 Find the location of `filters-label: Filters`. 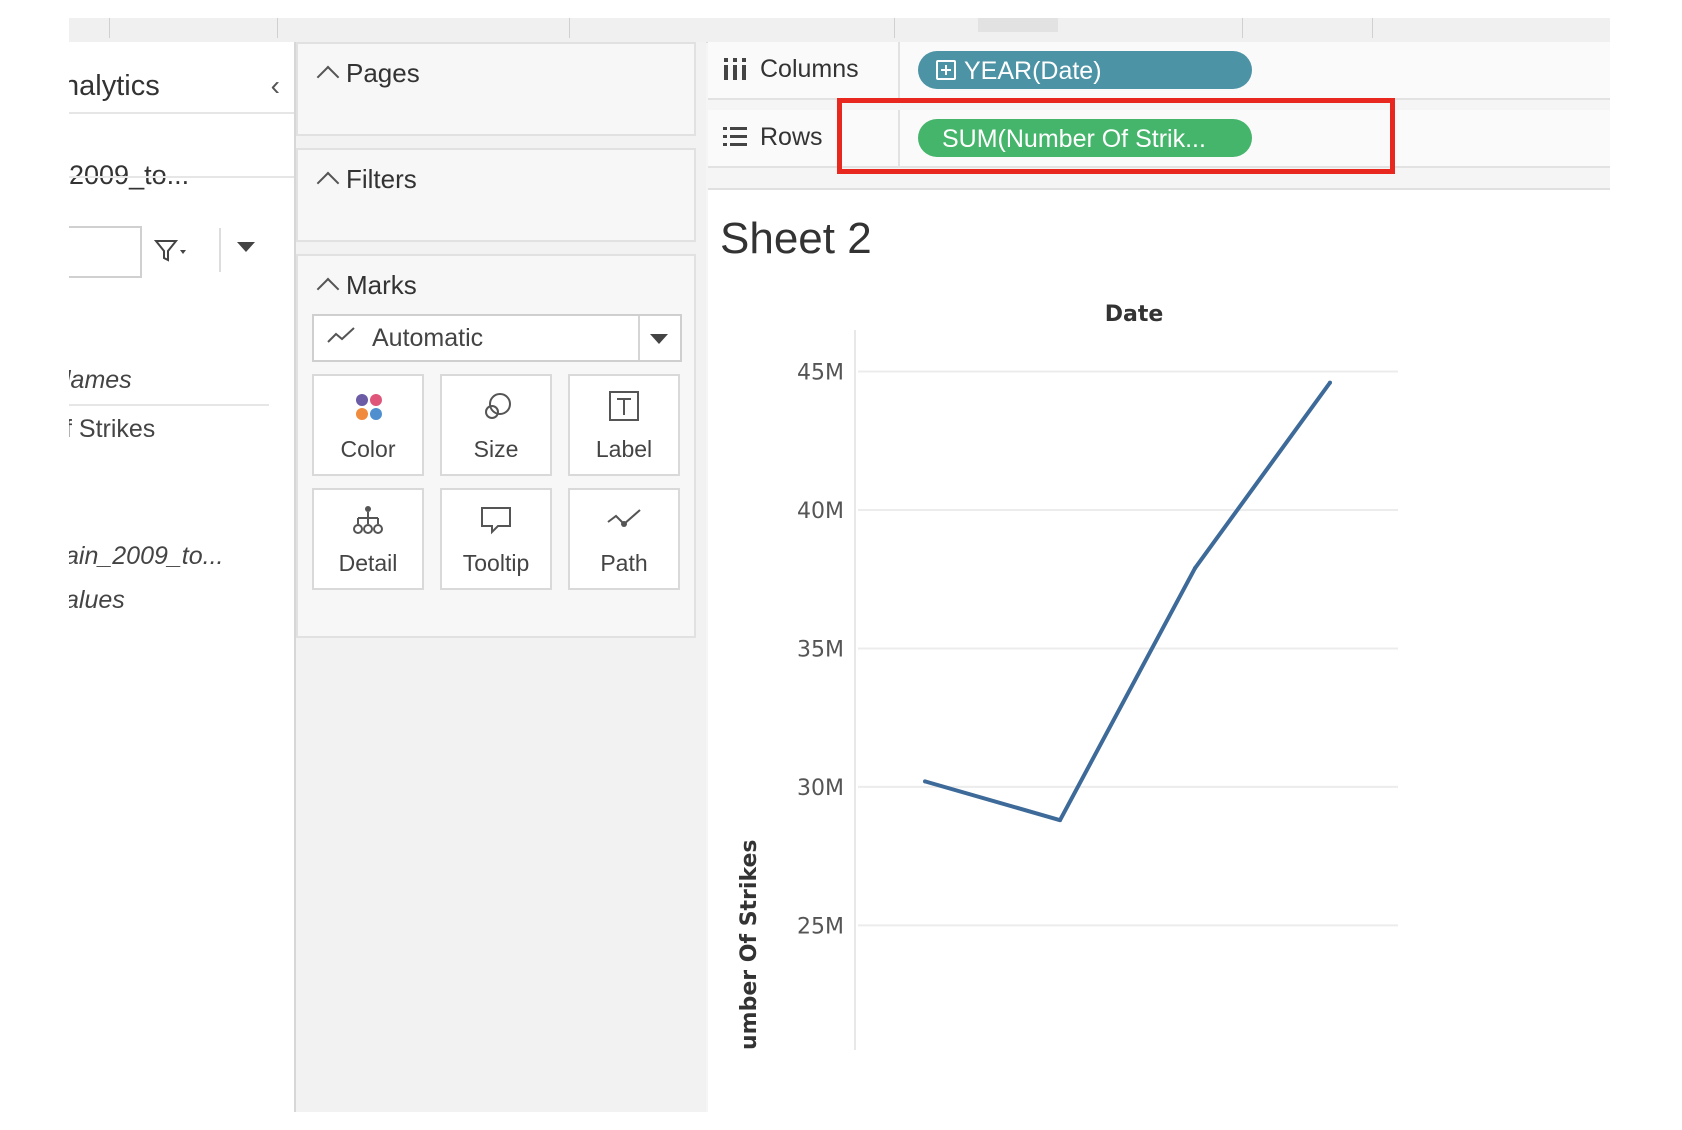

filters-label: Filters is located at coordinates (381, 179).